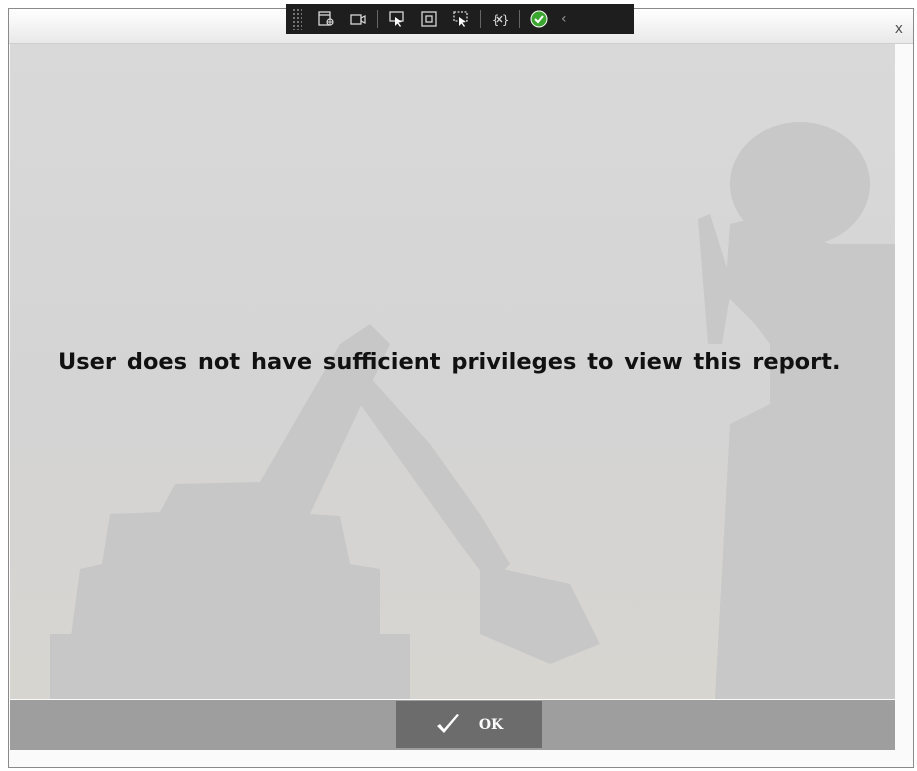 This screenshot has height=771, width=917. I want to click on checkmark-icon, so click(447, 723).